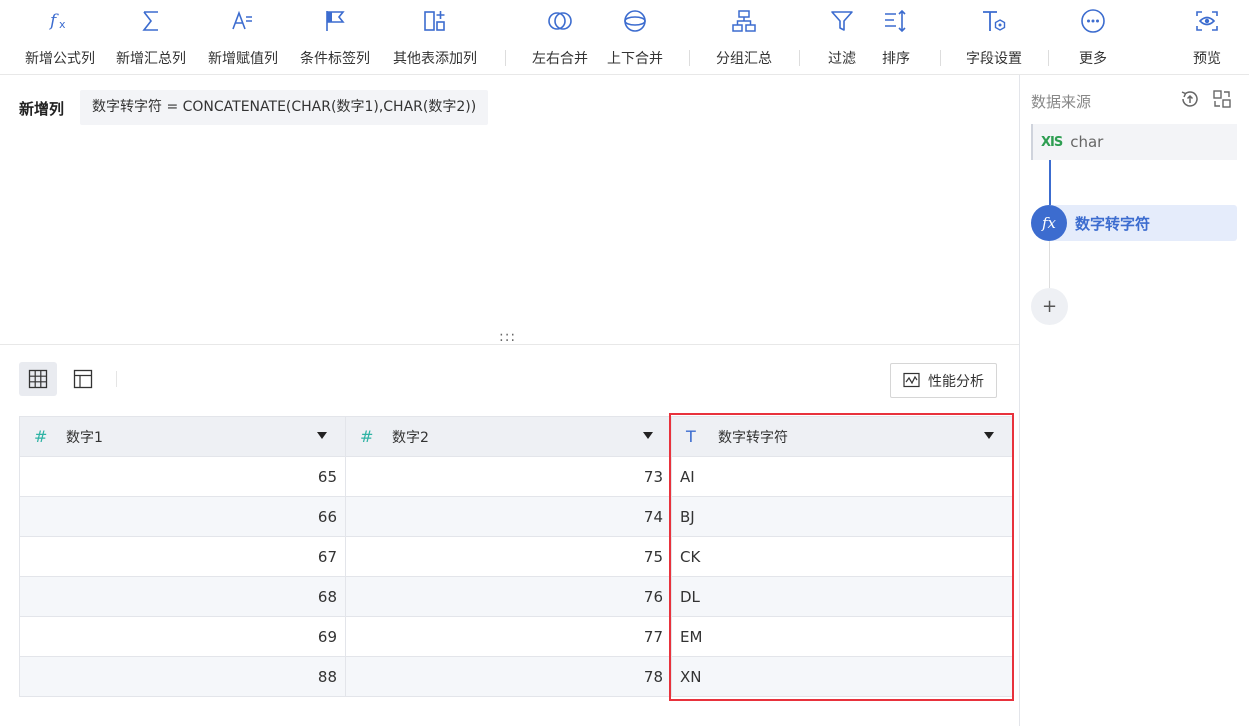 The width and height of the screenshot is (1249, 726). I want to click on table-row: 69 77 EM, so click(516, 636).